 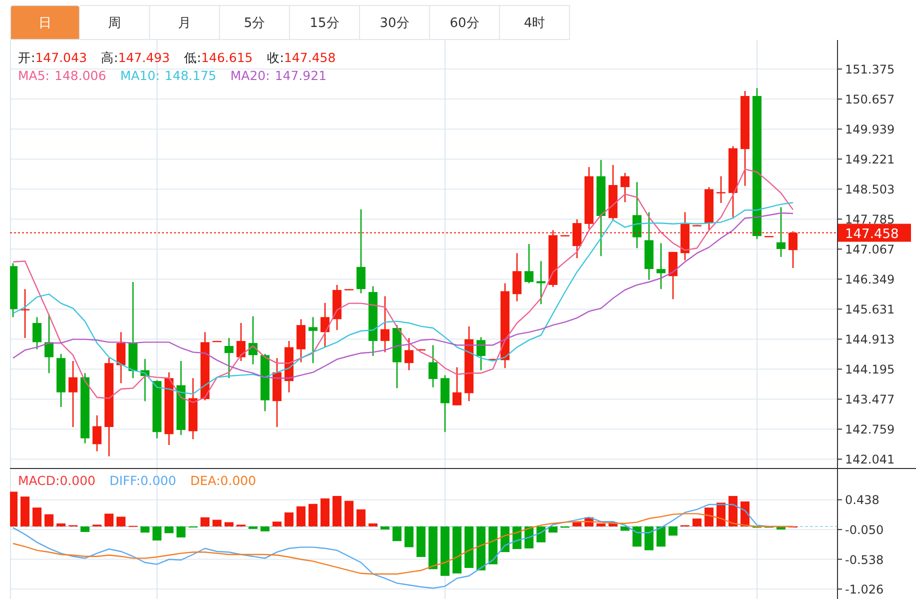 I want to click on axis-label: 149.939, so click(x=870, y=129).